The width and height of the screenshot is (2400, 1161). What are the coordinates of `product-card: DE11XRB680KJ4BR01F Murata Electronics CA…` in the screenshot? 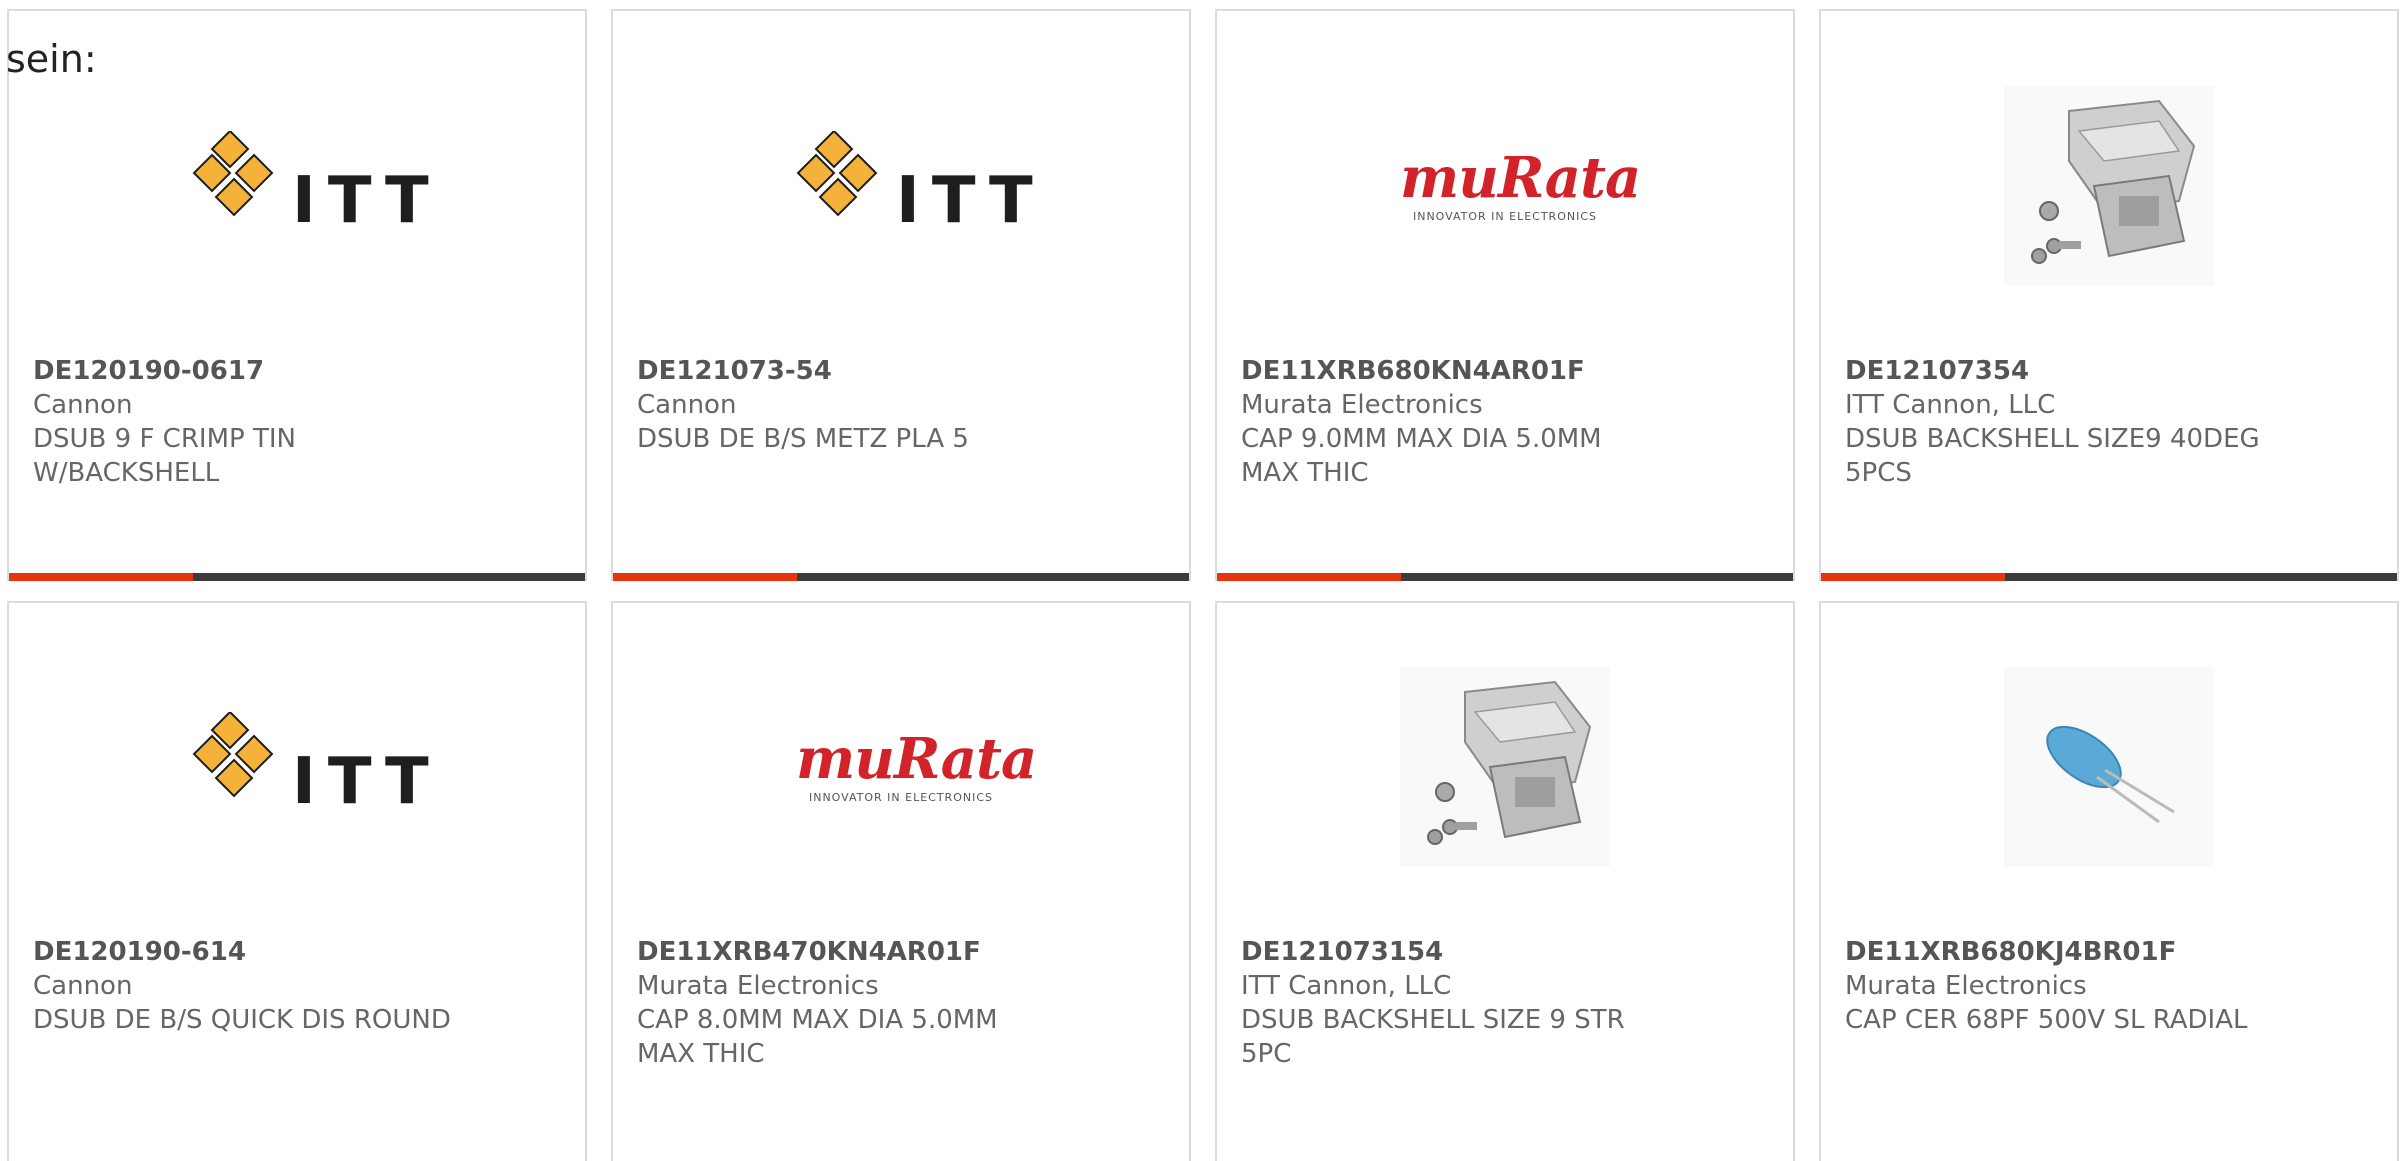 It's located at (2109, 881).